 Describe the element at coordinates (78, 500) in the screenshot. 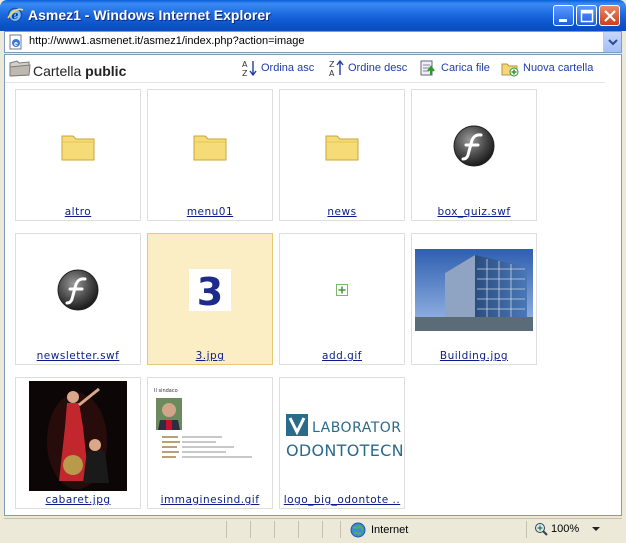

I see `item-label: cabaret.jpg` at that location.